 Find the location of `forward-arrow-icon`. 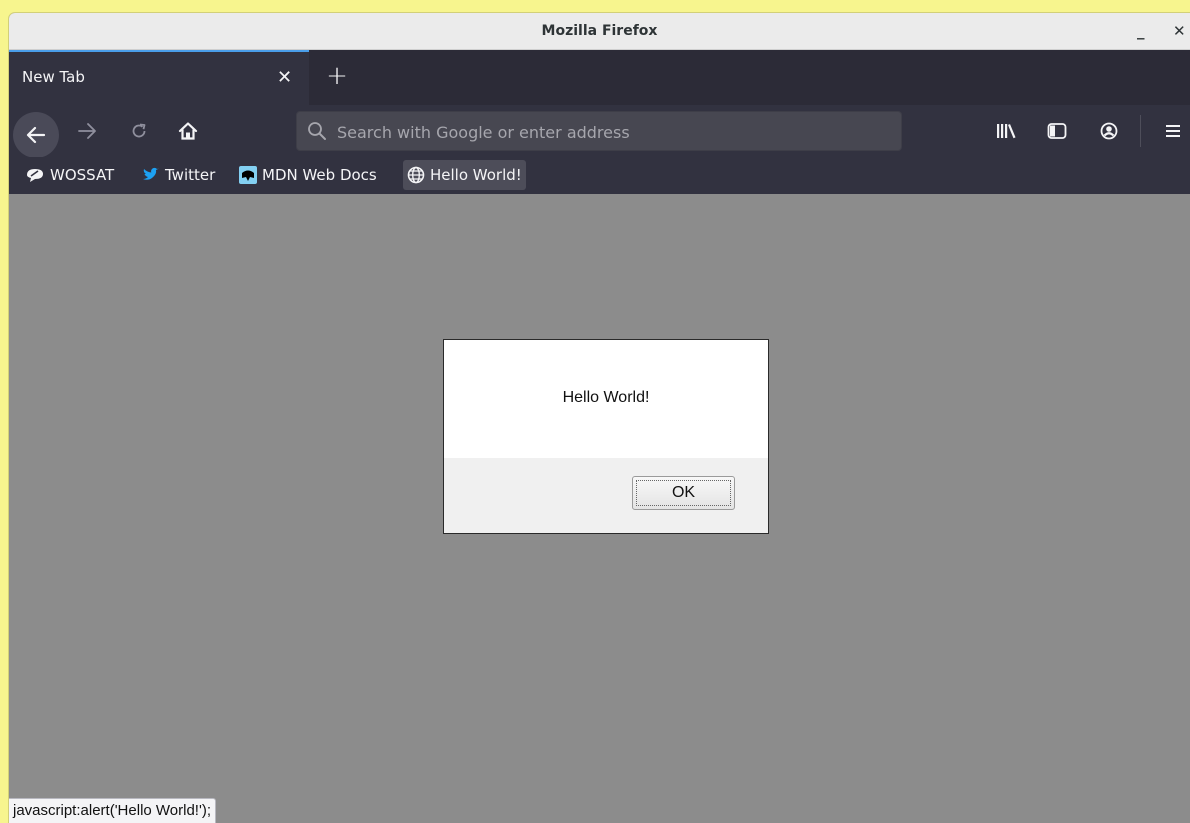

forward-arrow-icon is located at coordinates (87, 131).